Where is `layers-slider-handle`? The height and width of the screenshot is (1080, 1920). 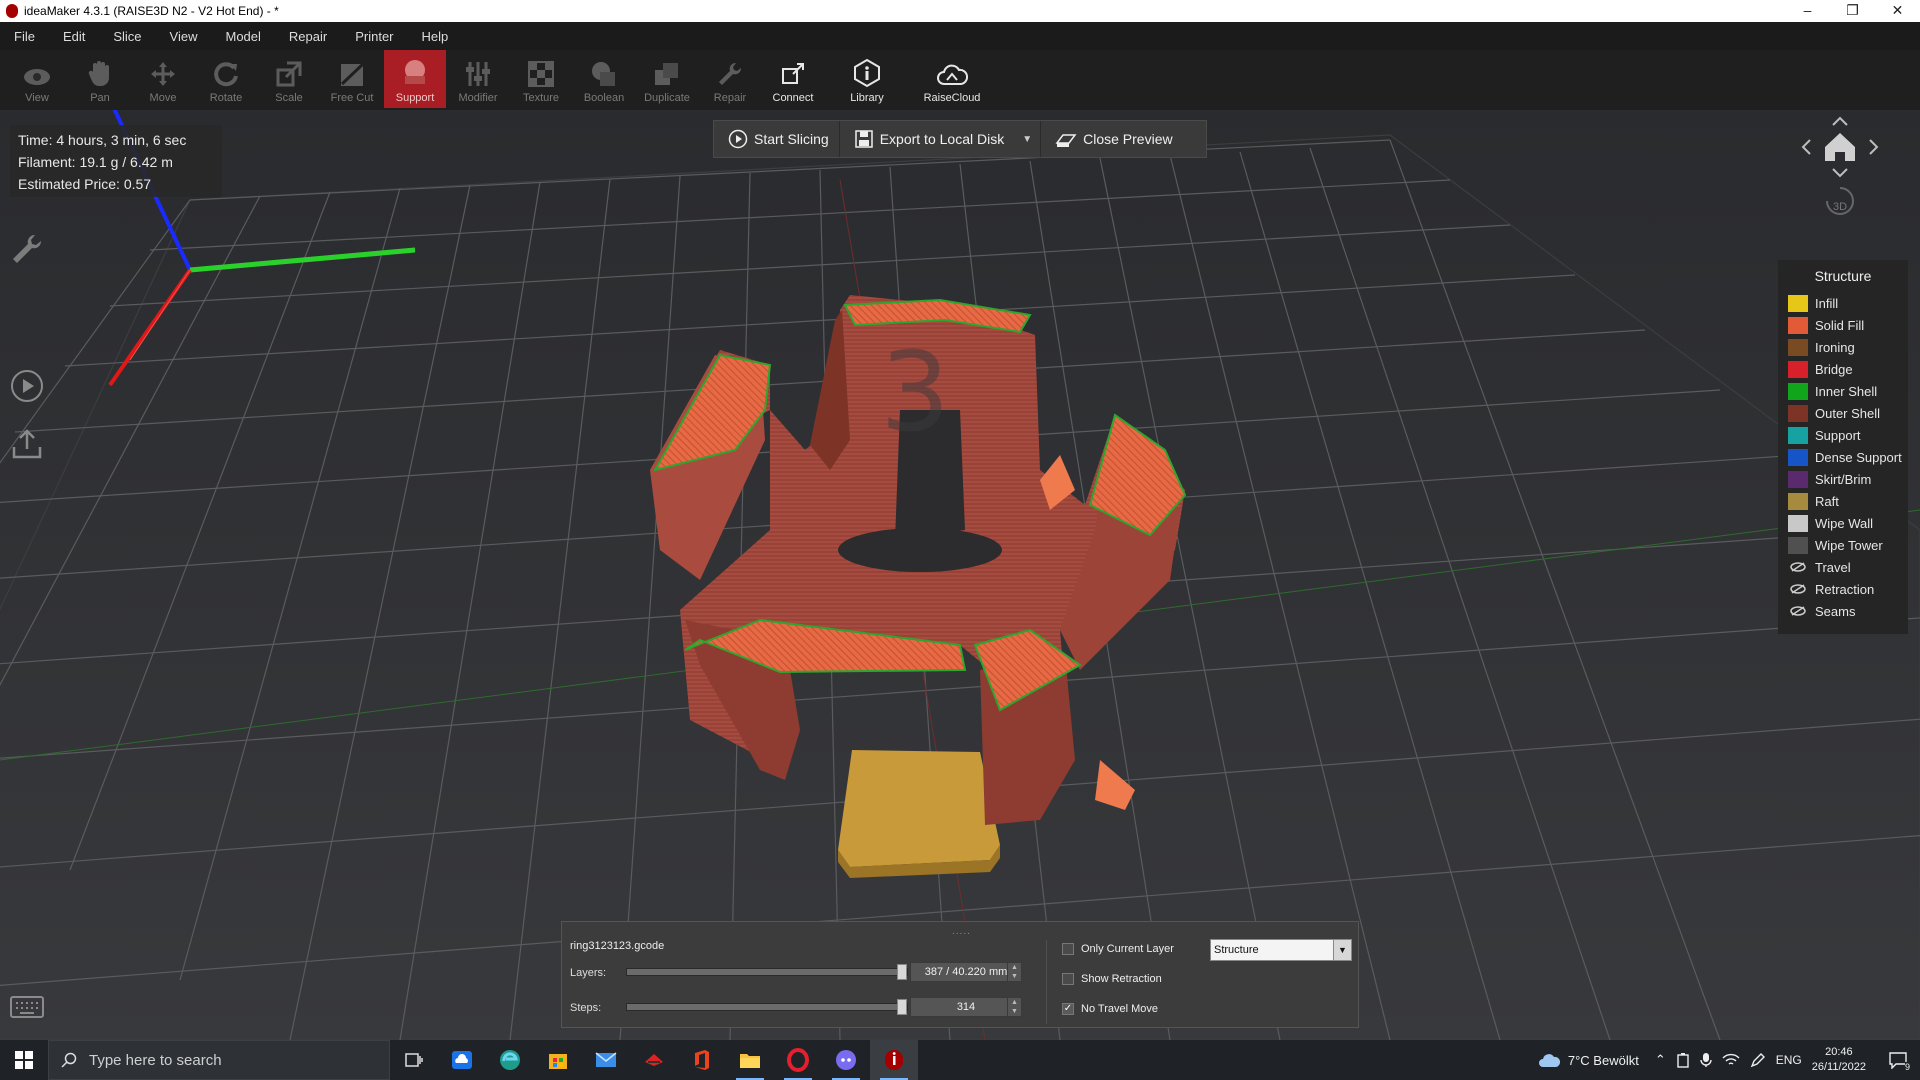 layers-slider-handle is located at coordinates (902, 972).